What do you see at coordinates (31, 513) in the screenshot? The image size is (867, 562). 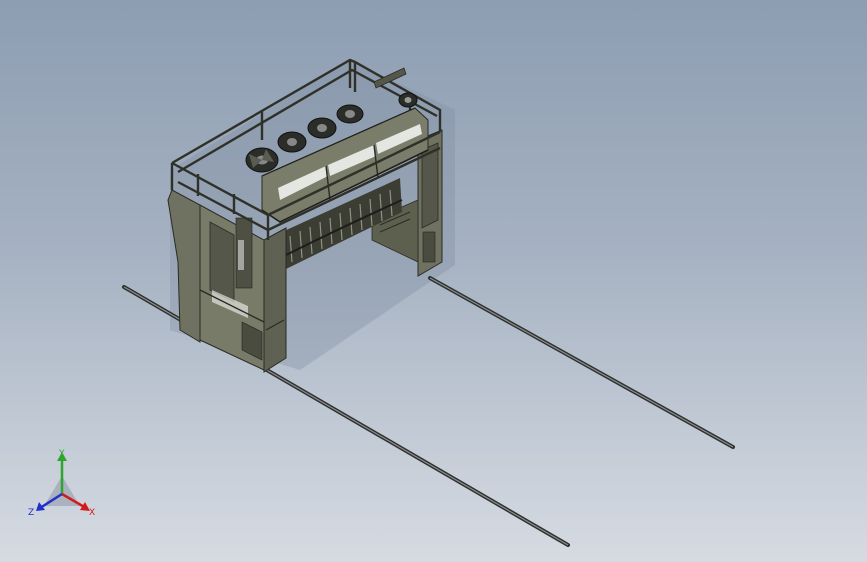 I see `triad-z-label: Z` at bounding box center [31, 513].